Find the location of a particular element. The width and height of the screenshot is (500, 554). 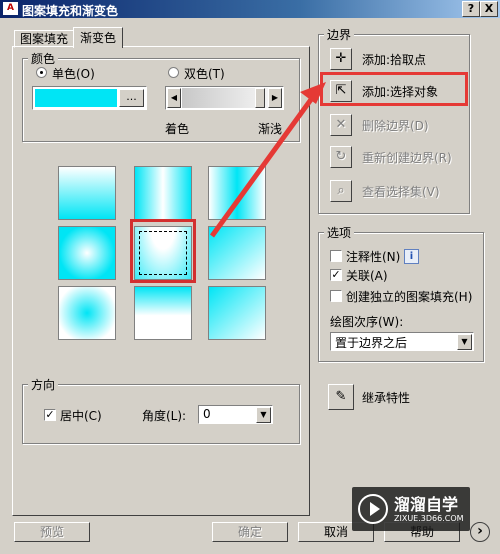

annotation-arrow-layer is located at coordinates (267, 160).